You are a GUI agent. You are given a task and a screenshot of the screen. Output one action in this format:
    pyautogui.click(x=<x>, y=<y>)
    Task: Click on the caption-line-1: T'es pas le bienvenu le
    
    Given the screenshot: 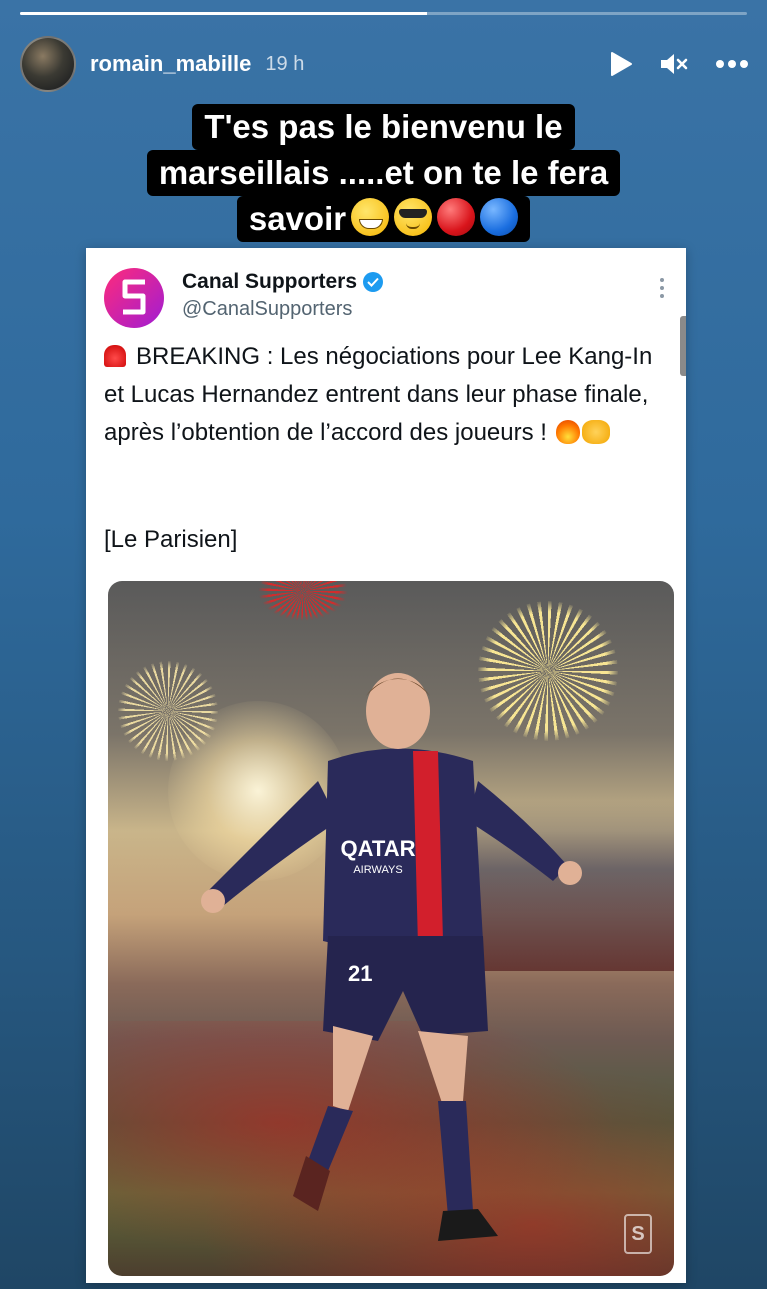 What is the action you would take?
    pyautogui.click(x=383, y=127)
    